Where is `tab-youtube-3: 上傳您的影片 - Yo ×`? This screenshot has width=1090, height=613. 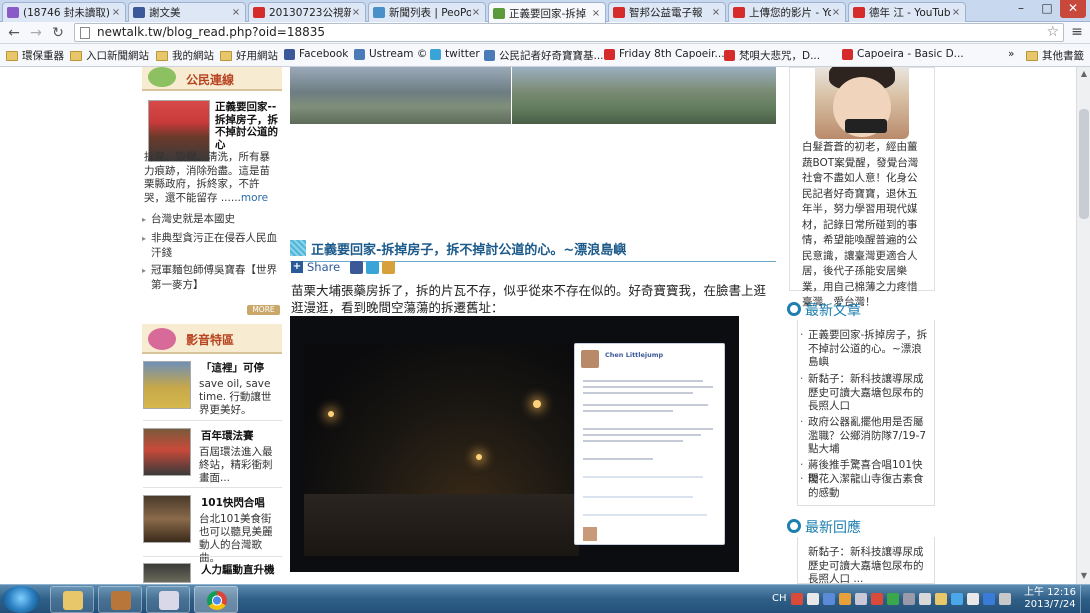 tab-youtube-3: 上傳您的影片 - Yo × is located at coordinates (787, 12).